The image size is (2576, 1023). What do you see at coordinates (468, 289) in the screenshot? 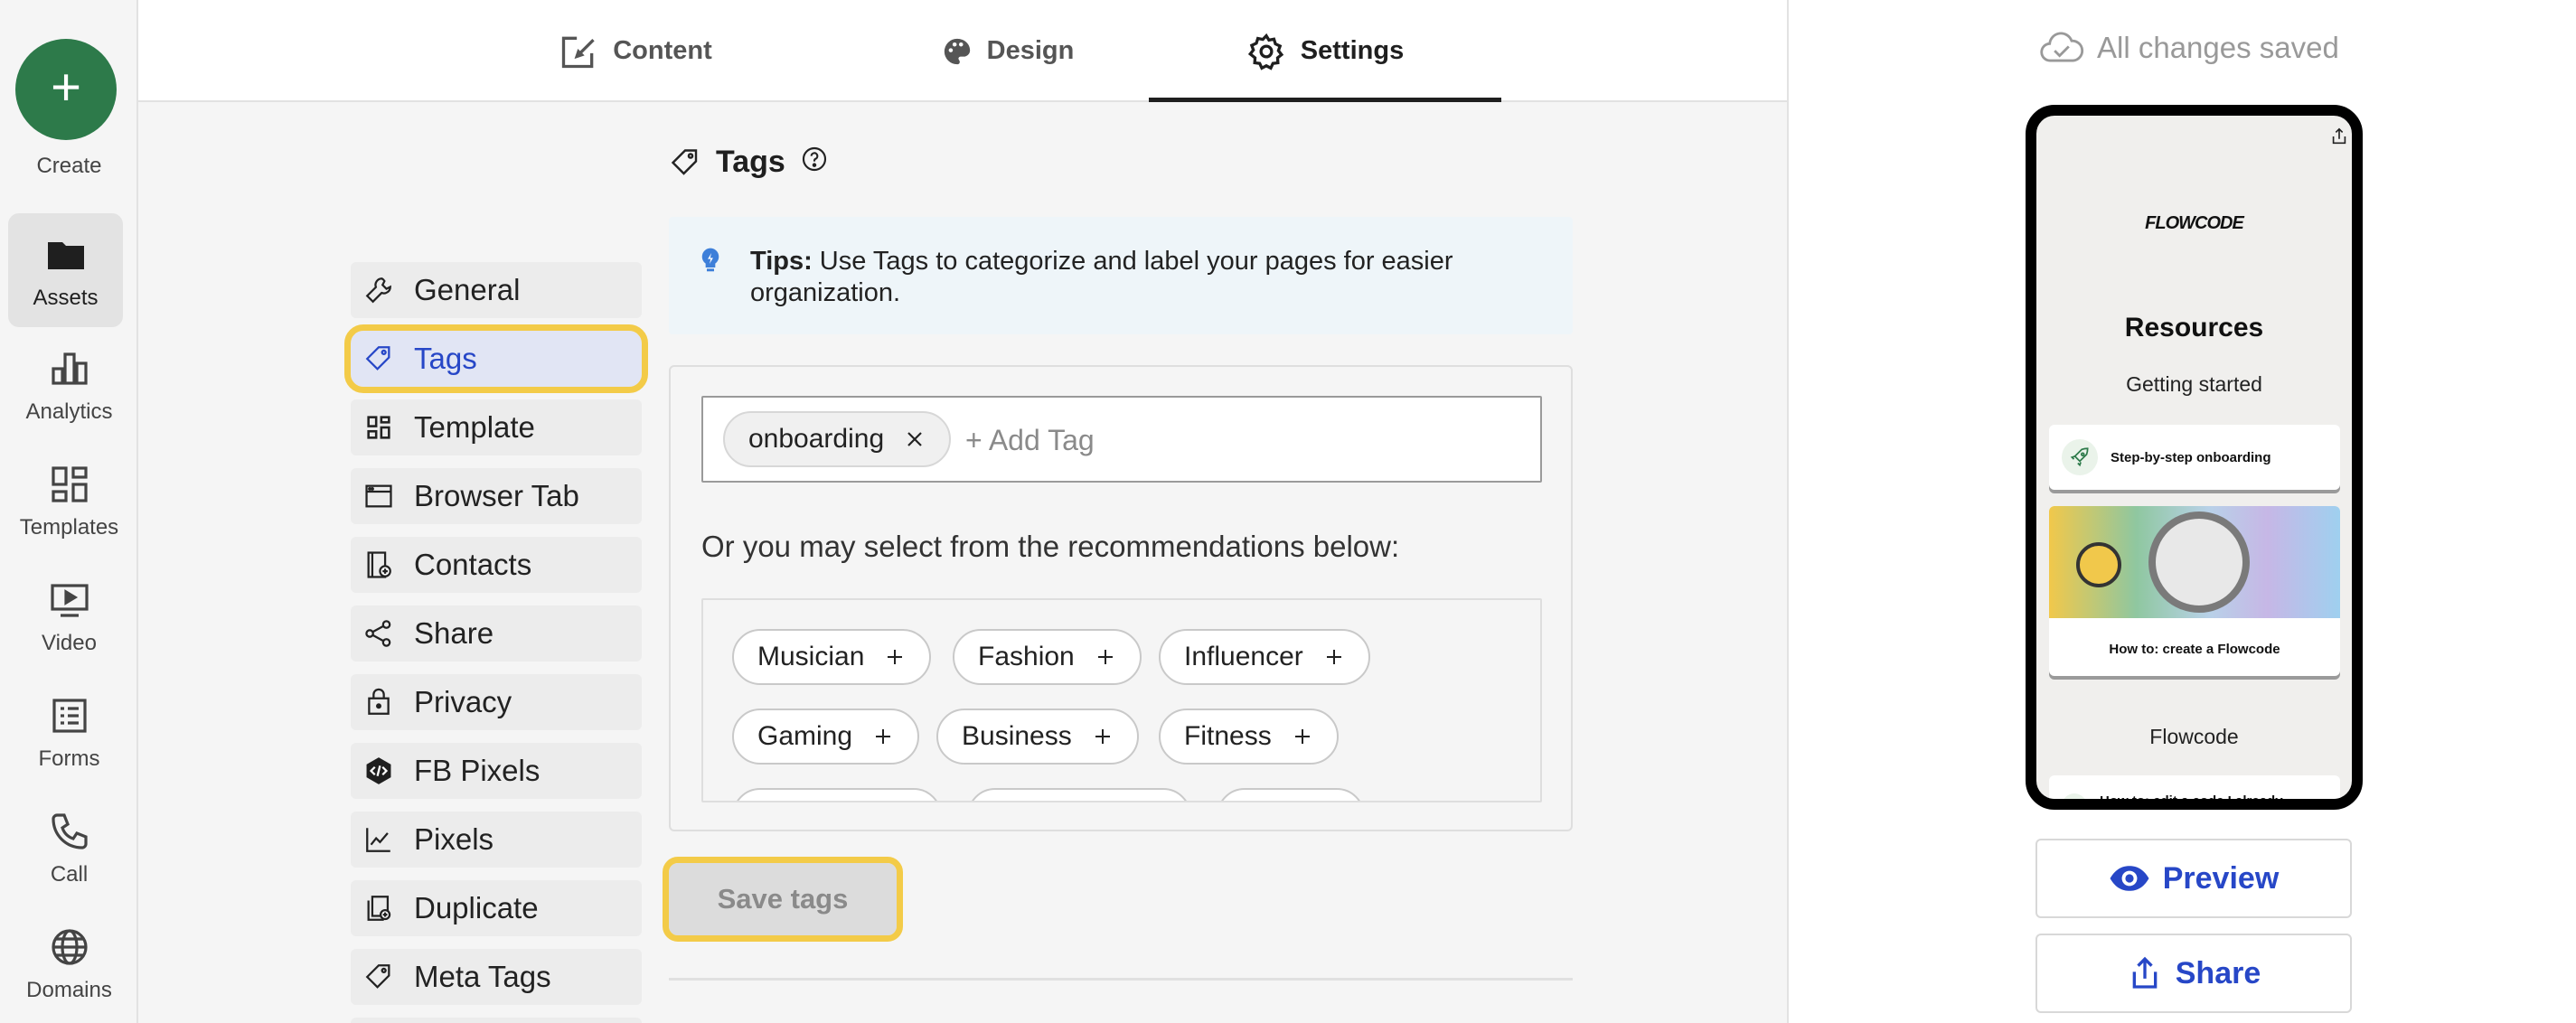
I see `nav-label: General` at bounding box center [468, 289].